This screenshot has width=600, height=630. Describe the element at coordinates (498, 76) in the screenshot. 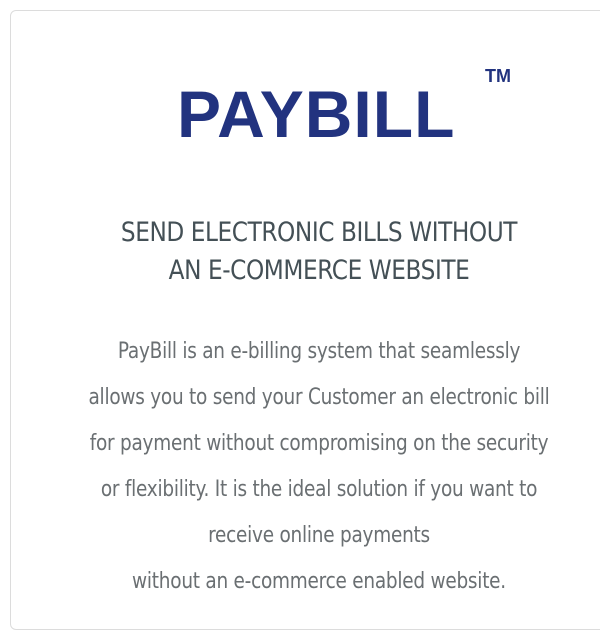

I see `trademark-symbol: TM` at that location.